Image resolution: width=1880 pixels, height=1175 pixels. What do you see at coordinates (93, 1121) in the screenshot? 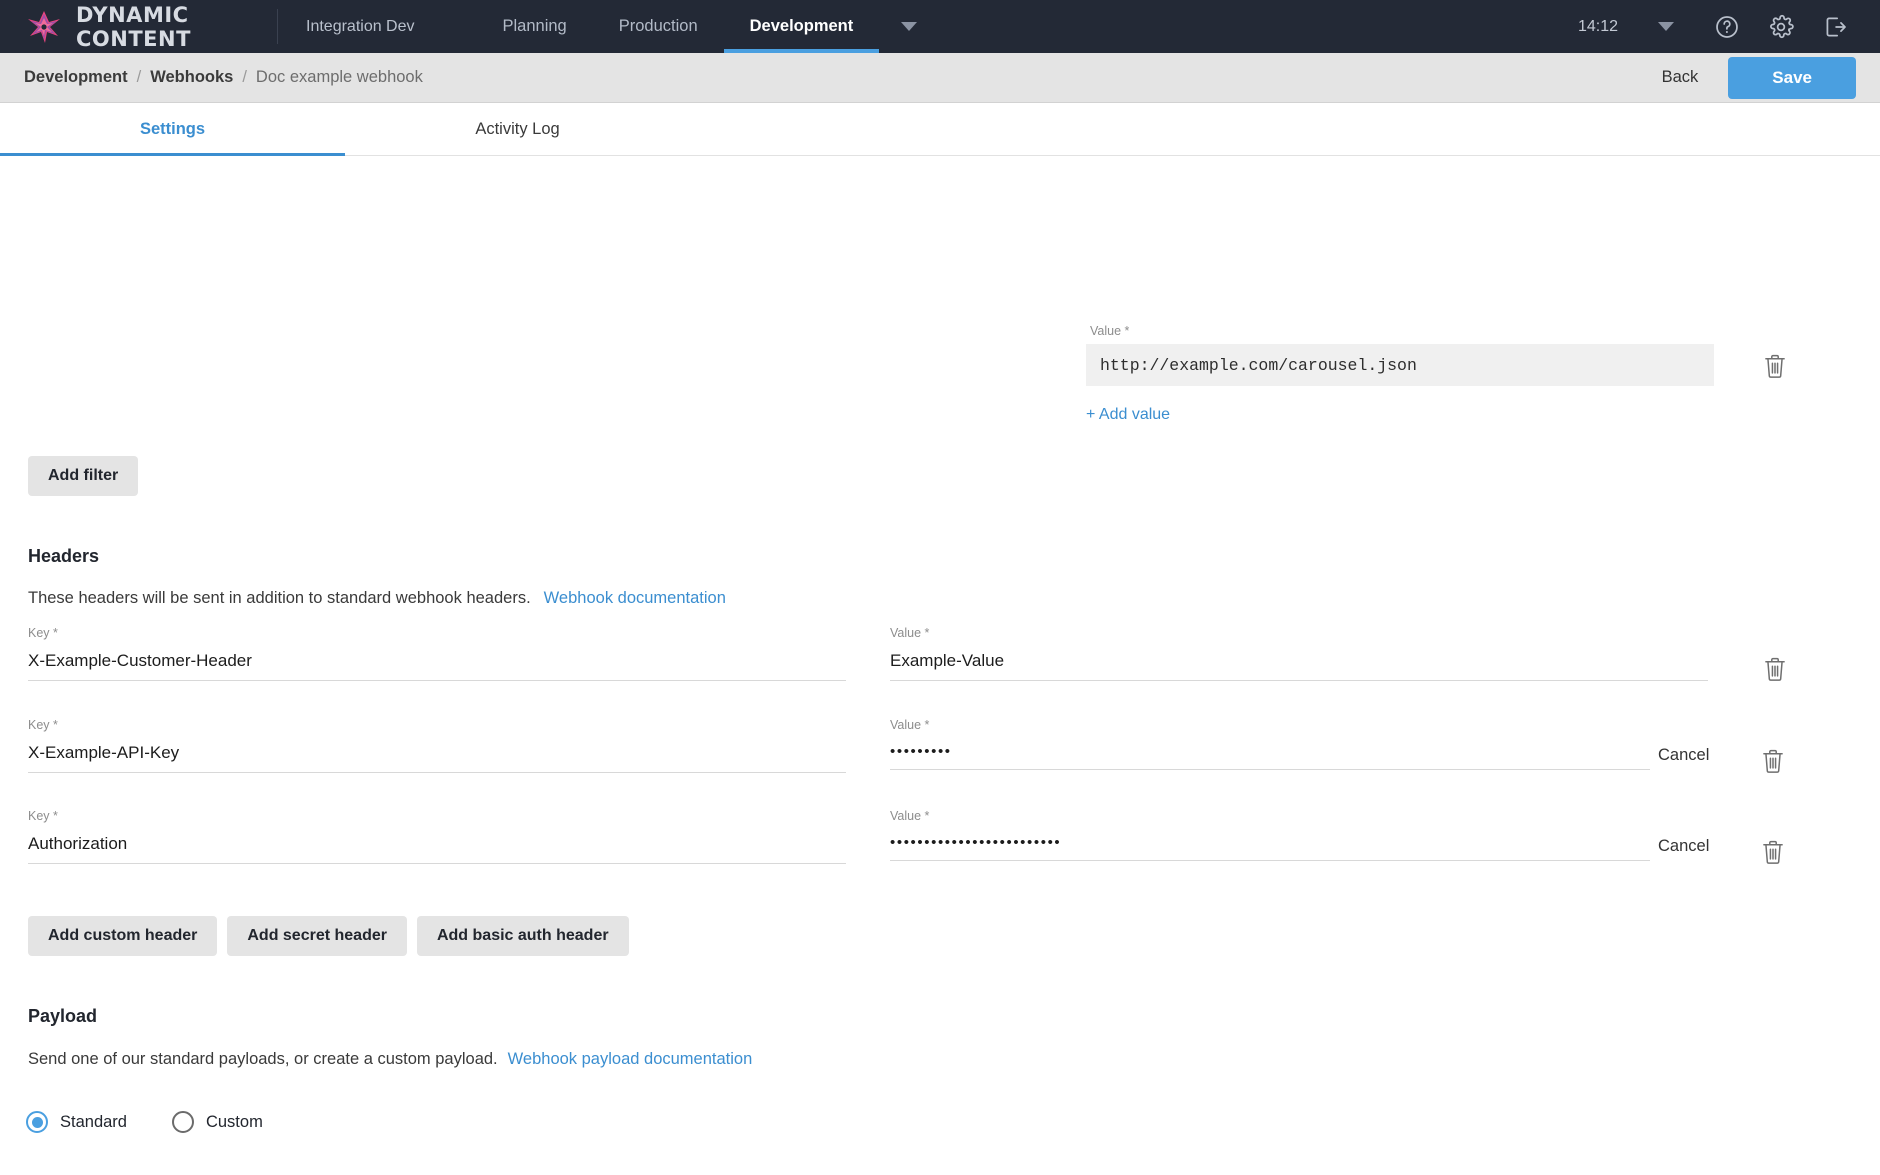
I see `payload-option-standard-label: Standard` at bounding box center [93, 1121].